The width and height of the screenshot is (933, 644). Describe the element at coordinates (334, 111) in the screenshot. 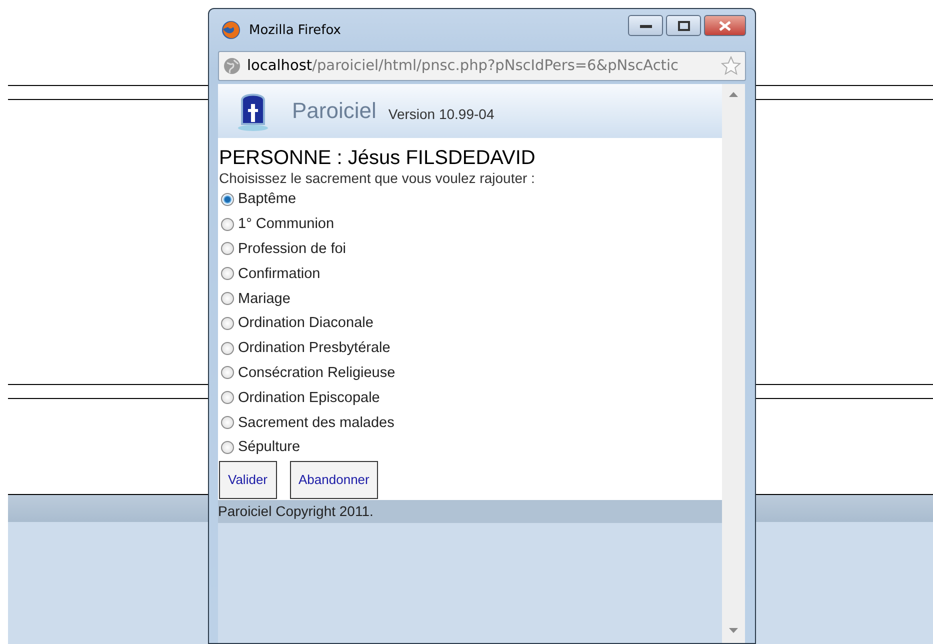

I see `app-name: Paroiciel` at that location.